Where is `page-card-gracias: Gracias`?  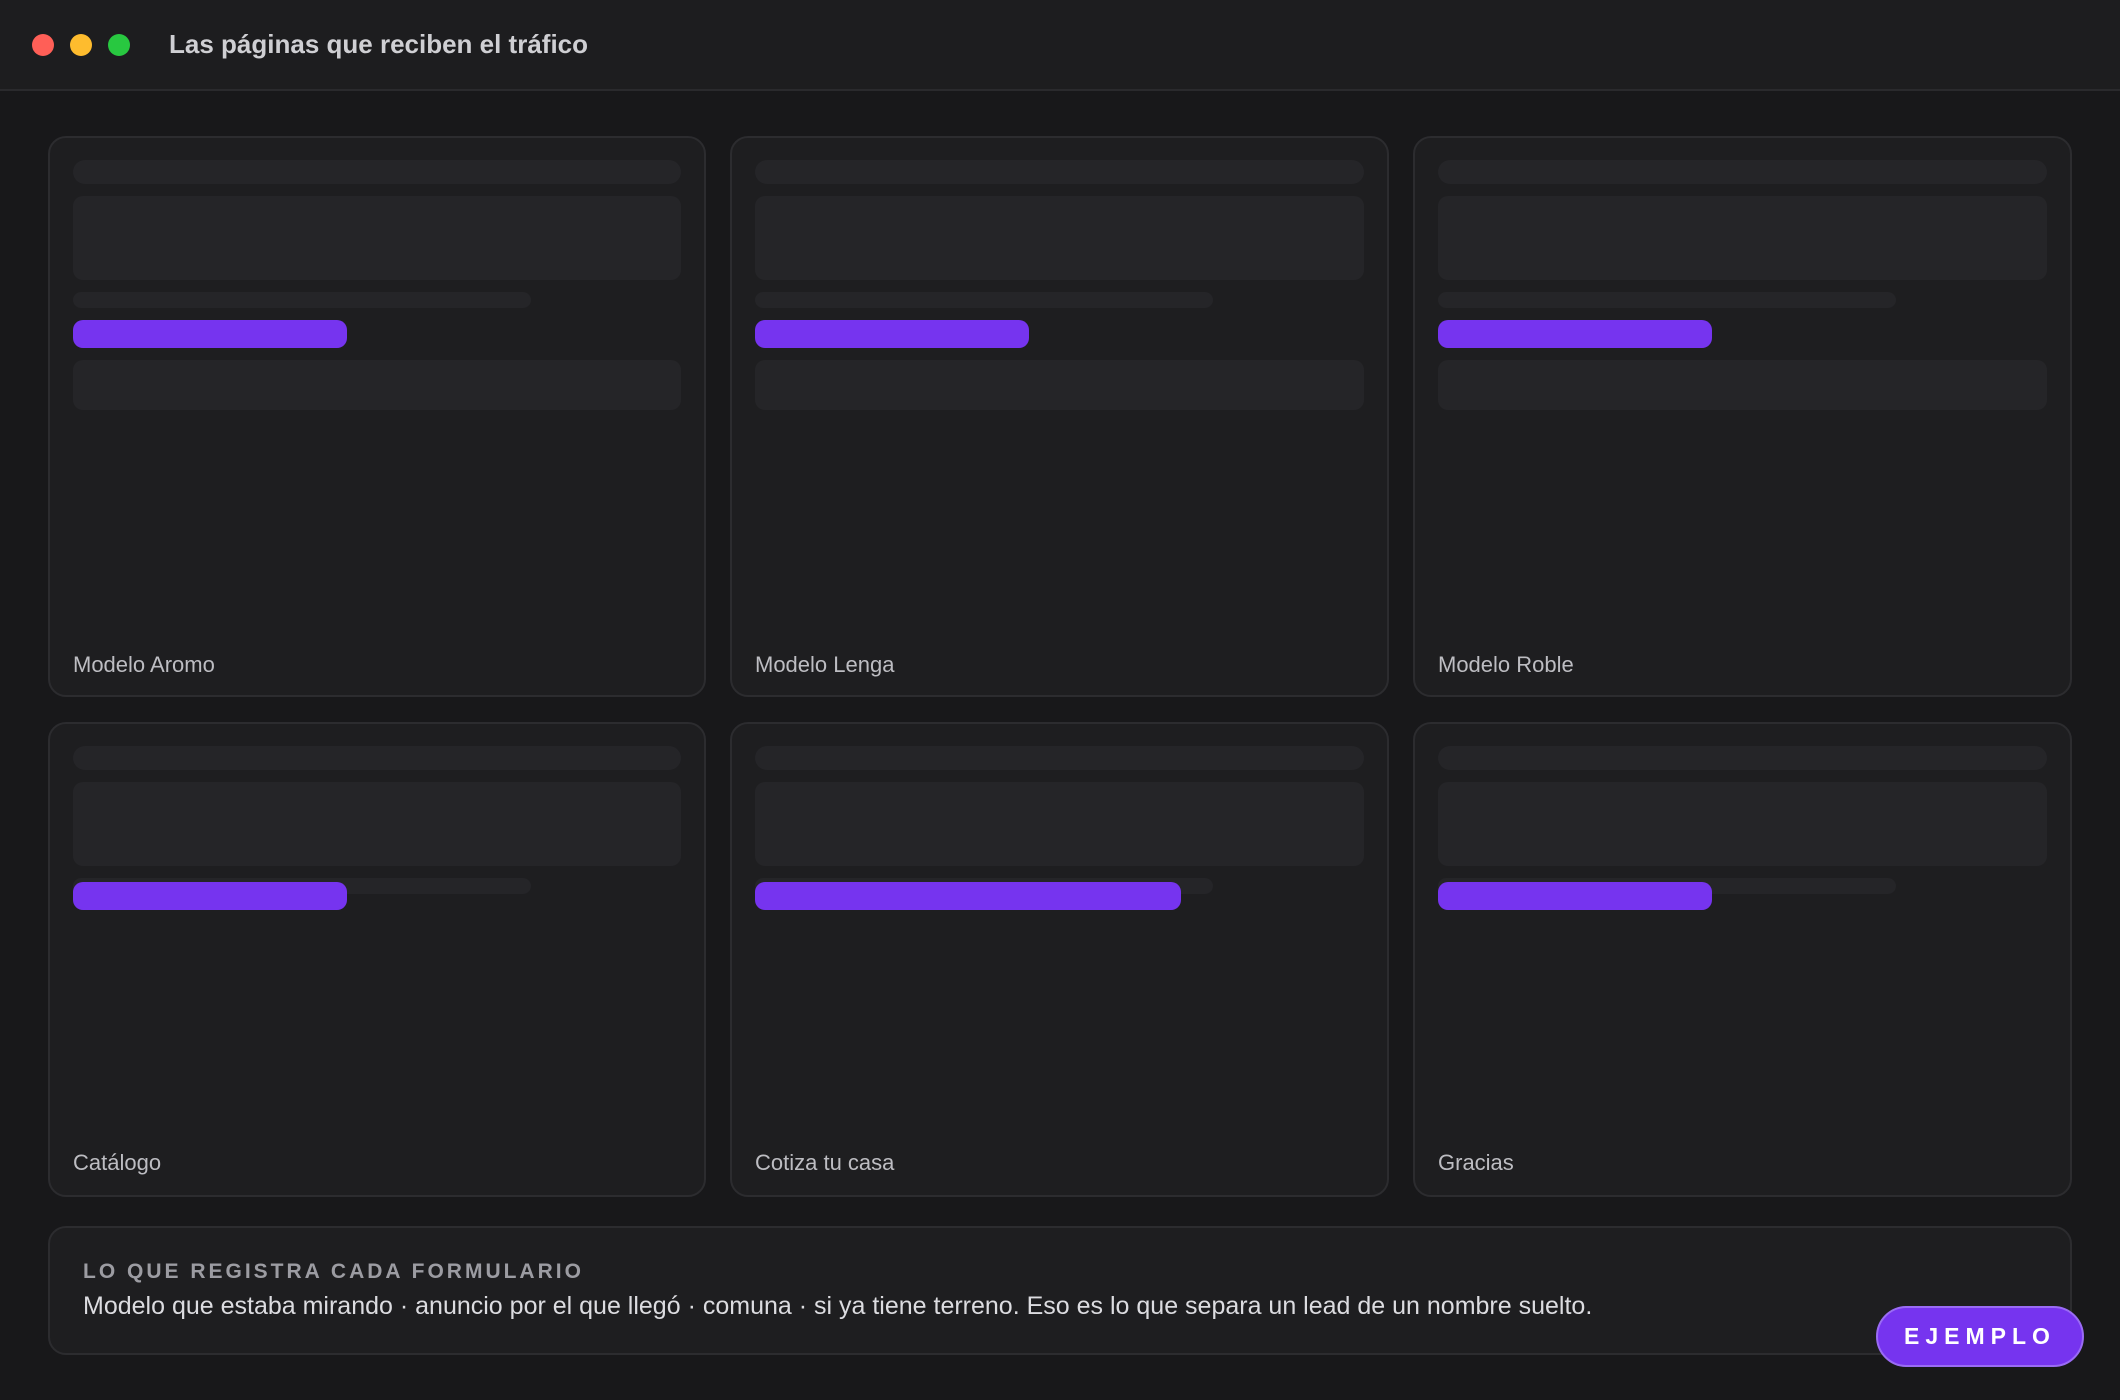 page-card-gracias: Gracias is located at coordinates (1742, 959).